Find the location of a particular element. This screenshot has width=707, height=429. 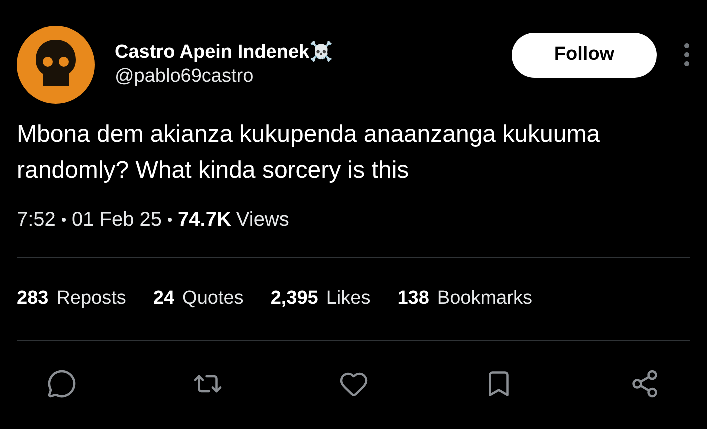

stat-count: 2,395 is located at coordinates (294, 298).